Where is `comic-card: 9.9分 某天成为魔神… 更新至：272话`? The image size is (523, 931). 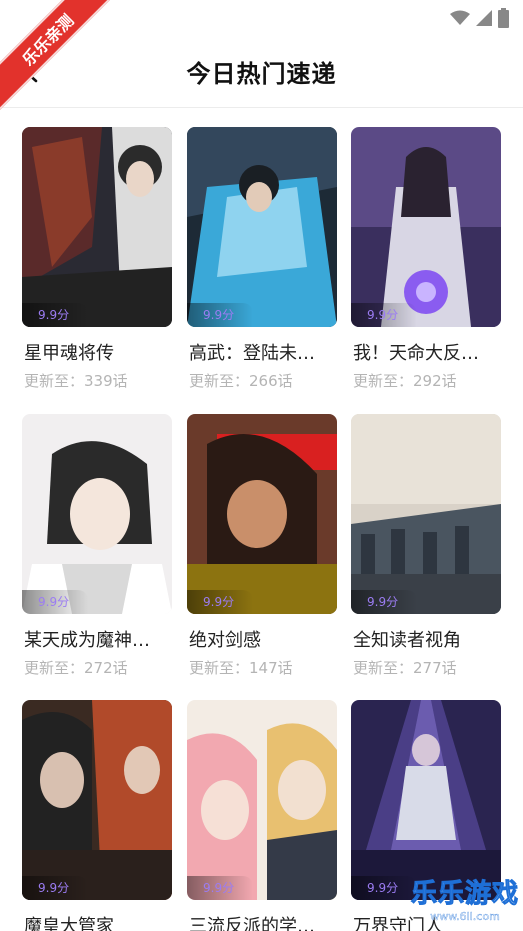
comic-card: 9.9分 某天成为魔神… 更新至：272话 is located at coordinates (97, 545).